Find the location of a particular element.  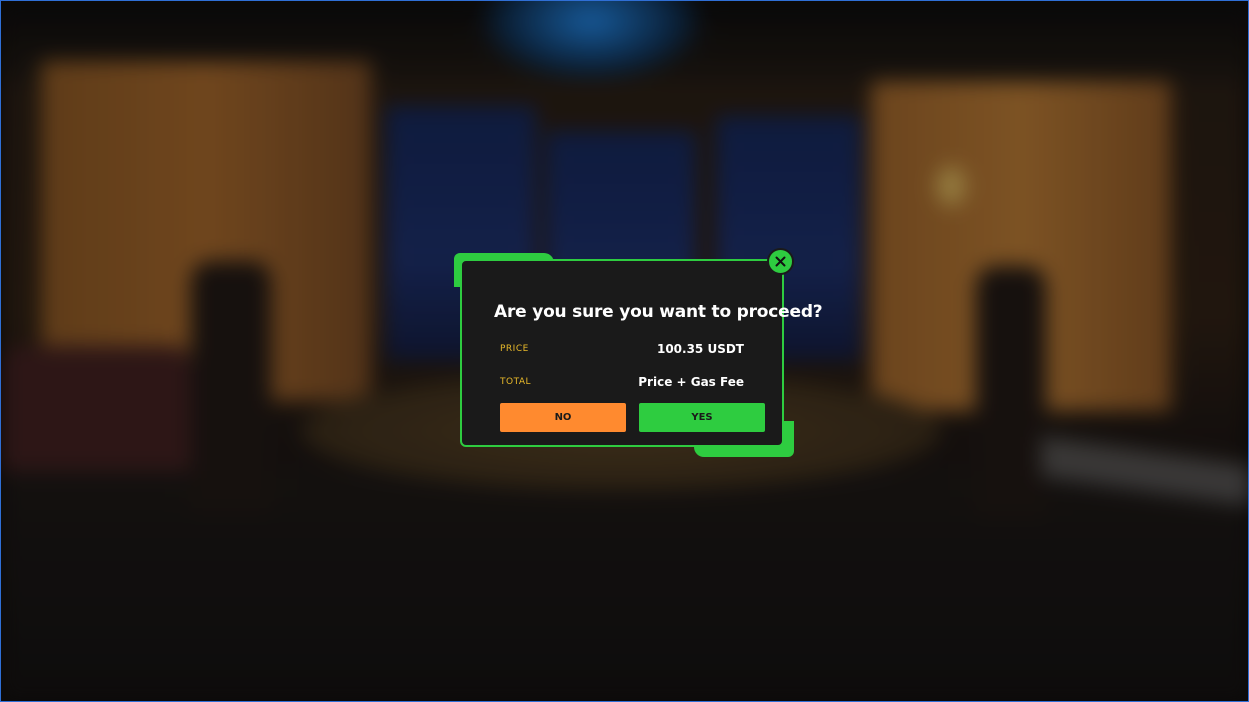

no-button: NO is located at coordinates (563, 417).